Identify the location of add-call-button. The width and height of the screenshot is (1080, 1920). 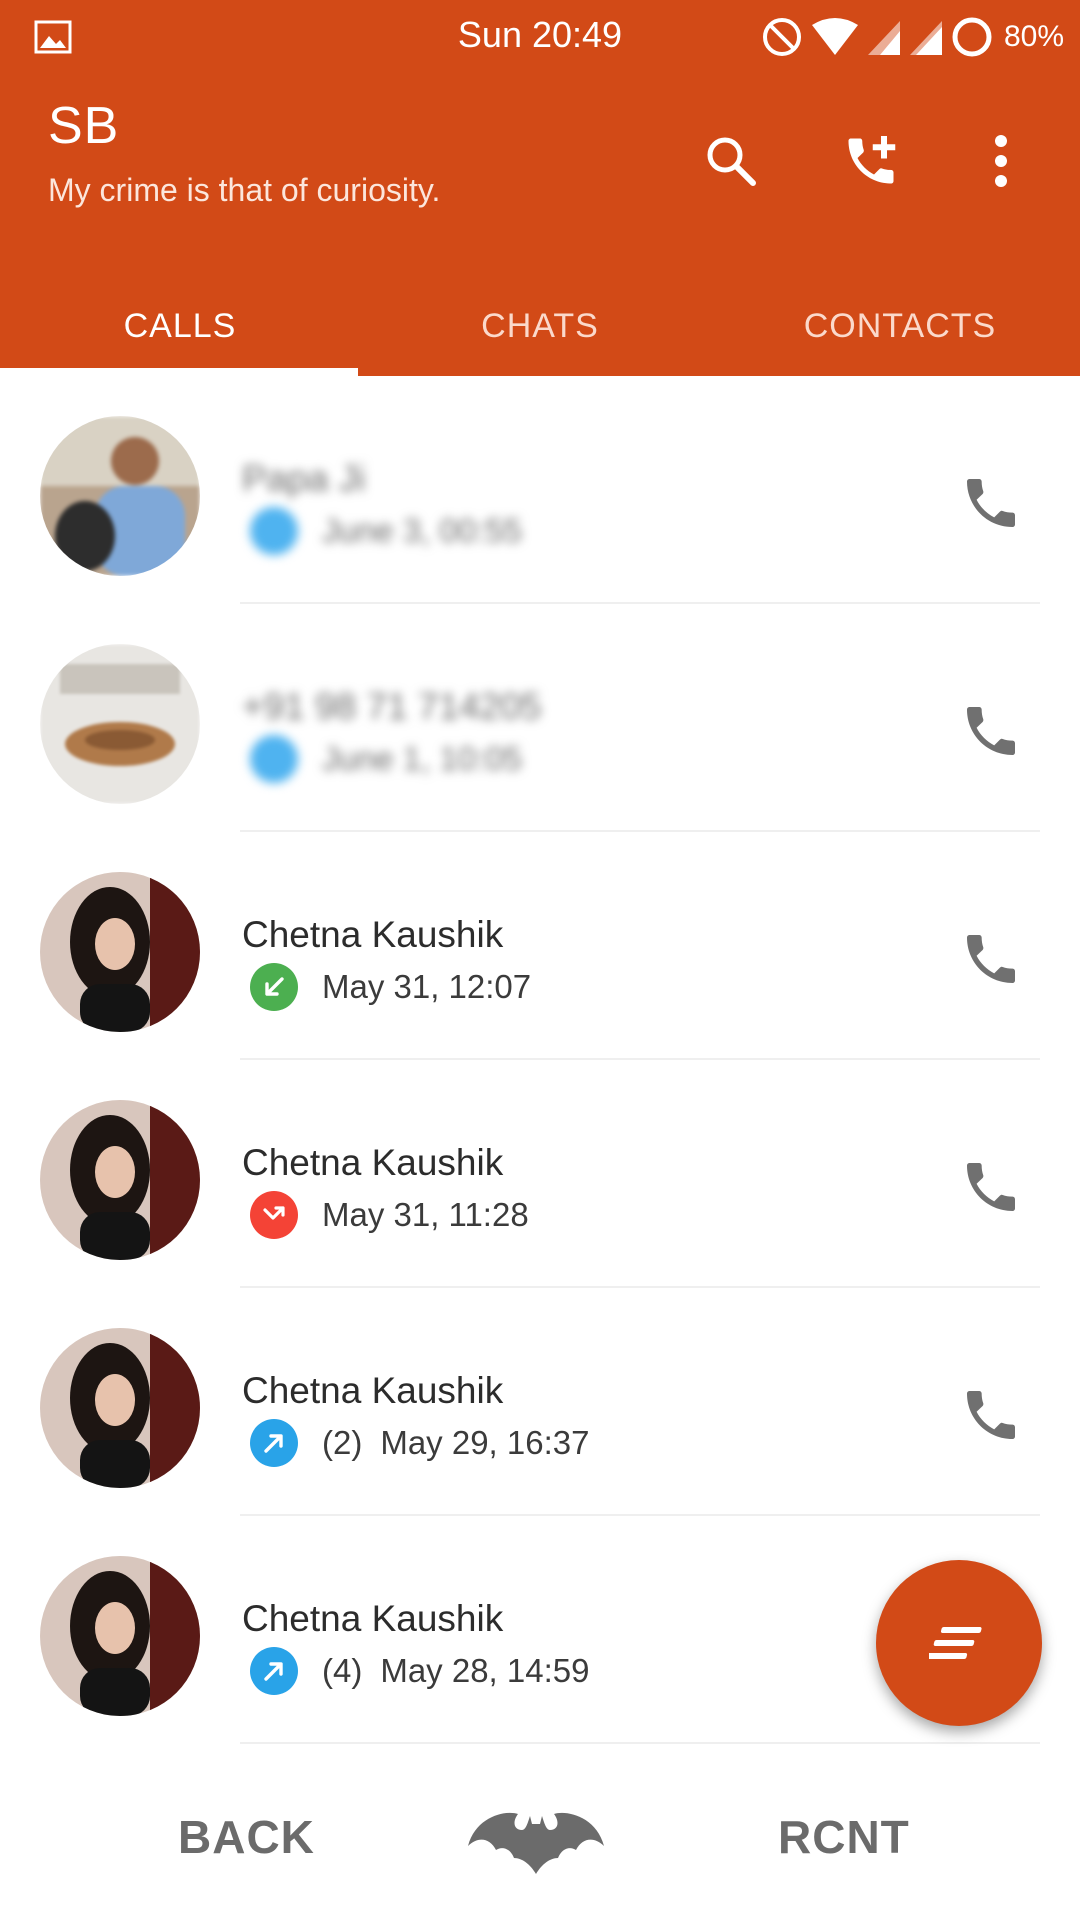
(871, 161).